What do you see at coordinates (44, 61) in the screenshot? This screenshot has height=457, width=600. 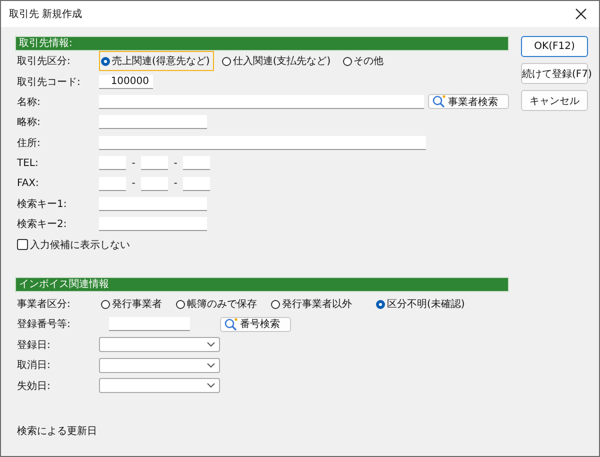 I see `field-label: 取引先区分:` at bounding box center [44, 61].